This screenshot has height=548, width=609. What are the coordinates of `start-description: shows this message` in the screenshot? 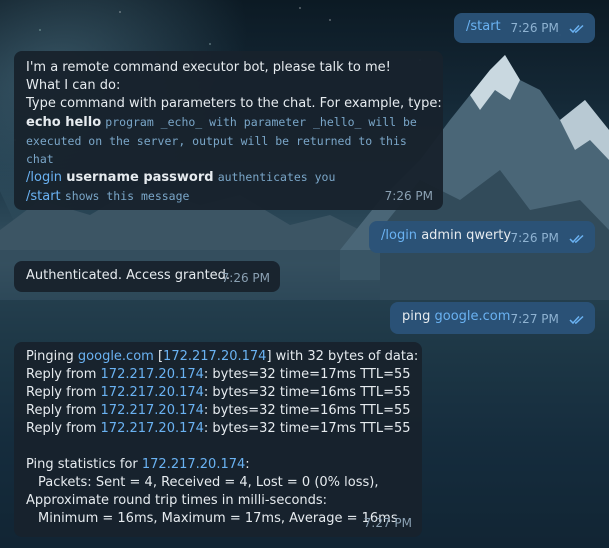 It's located at (127, 196).